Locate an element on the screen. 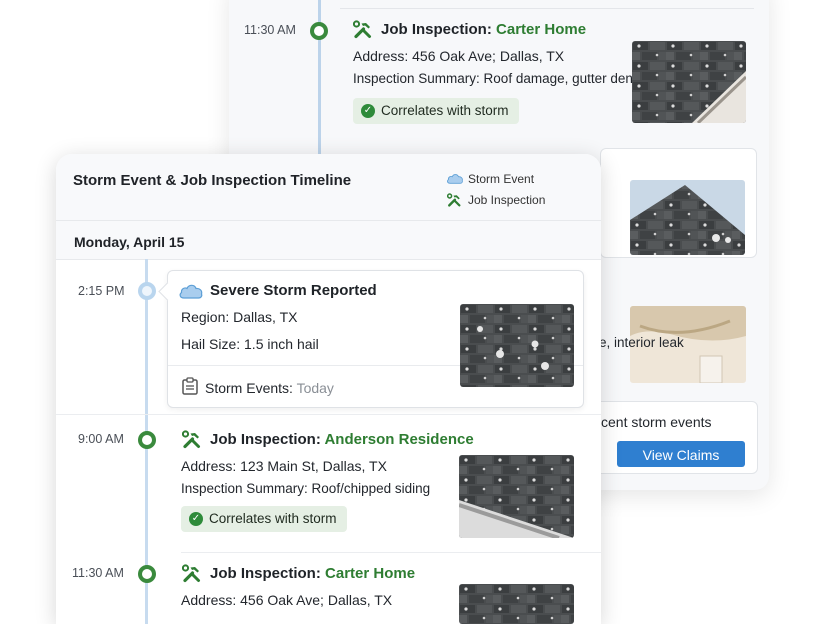  job-summary: Inspection Summary: Roof/chipped siding is located at coordinates (306, 488).